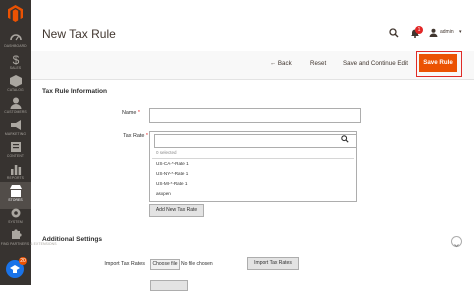 This screenshot has width=474, height=291. What do you see at coordinates (131, 113) in the screenshot?
I see `name-label: Name *` at bounding box center [131, 113].